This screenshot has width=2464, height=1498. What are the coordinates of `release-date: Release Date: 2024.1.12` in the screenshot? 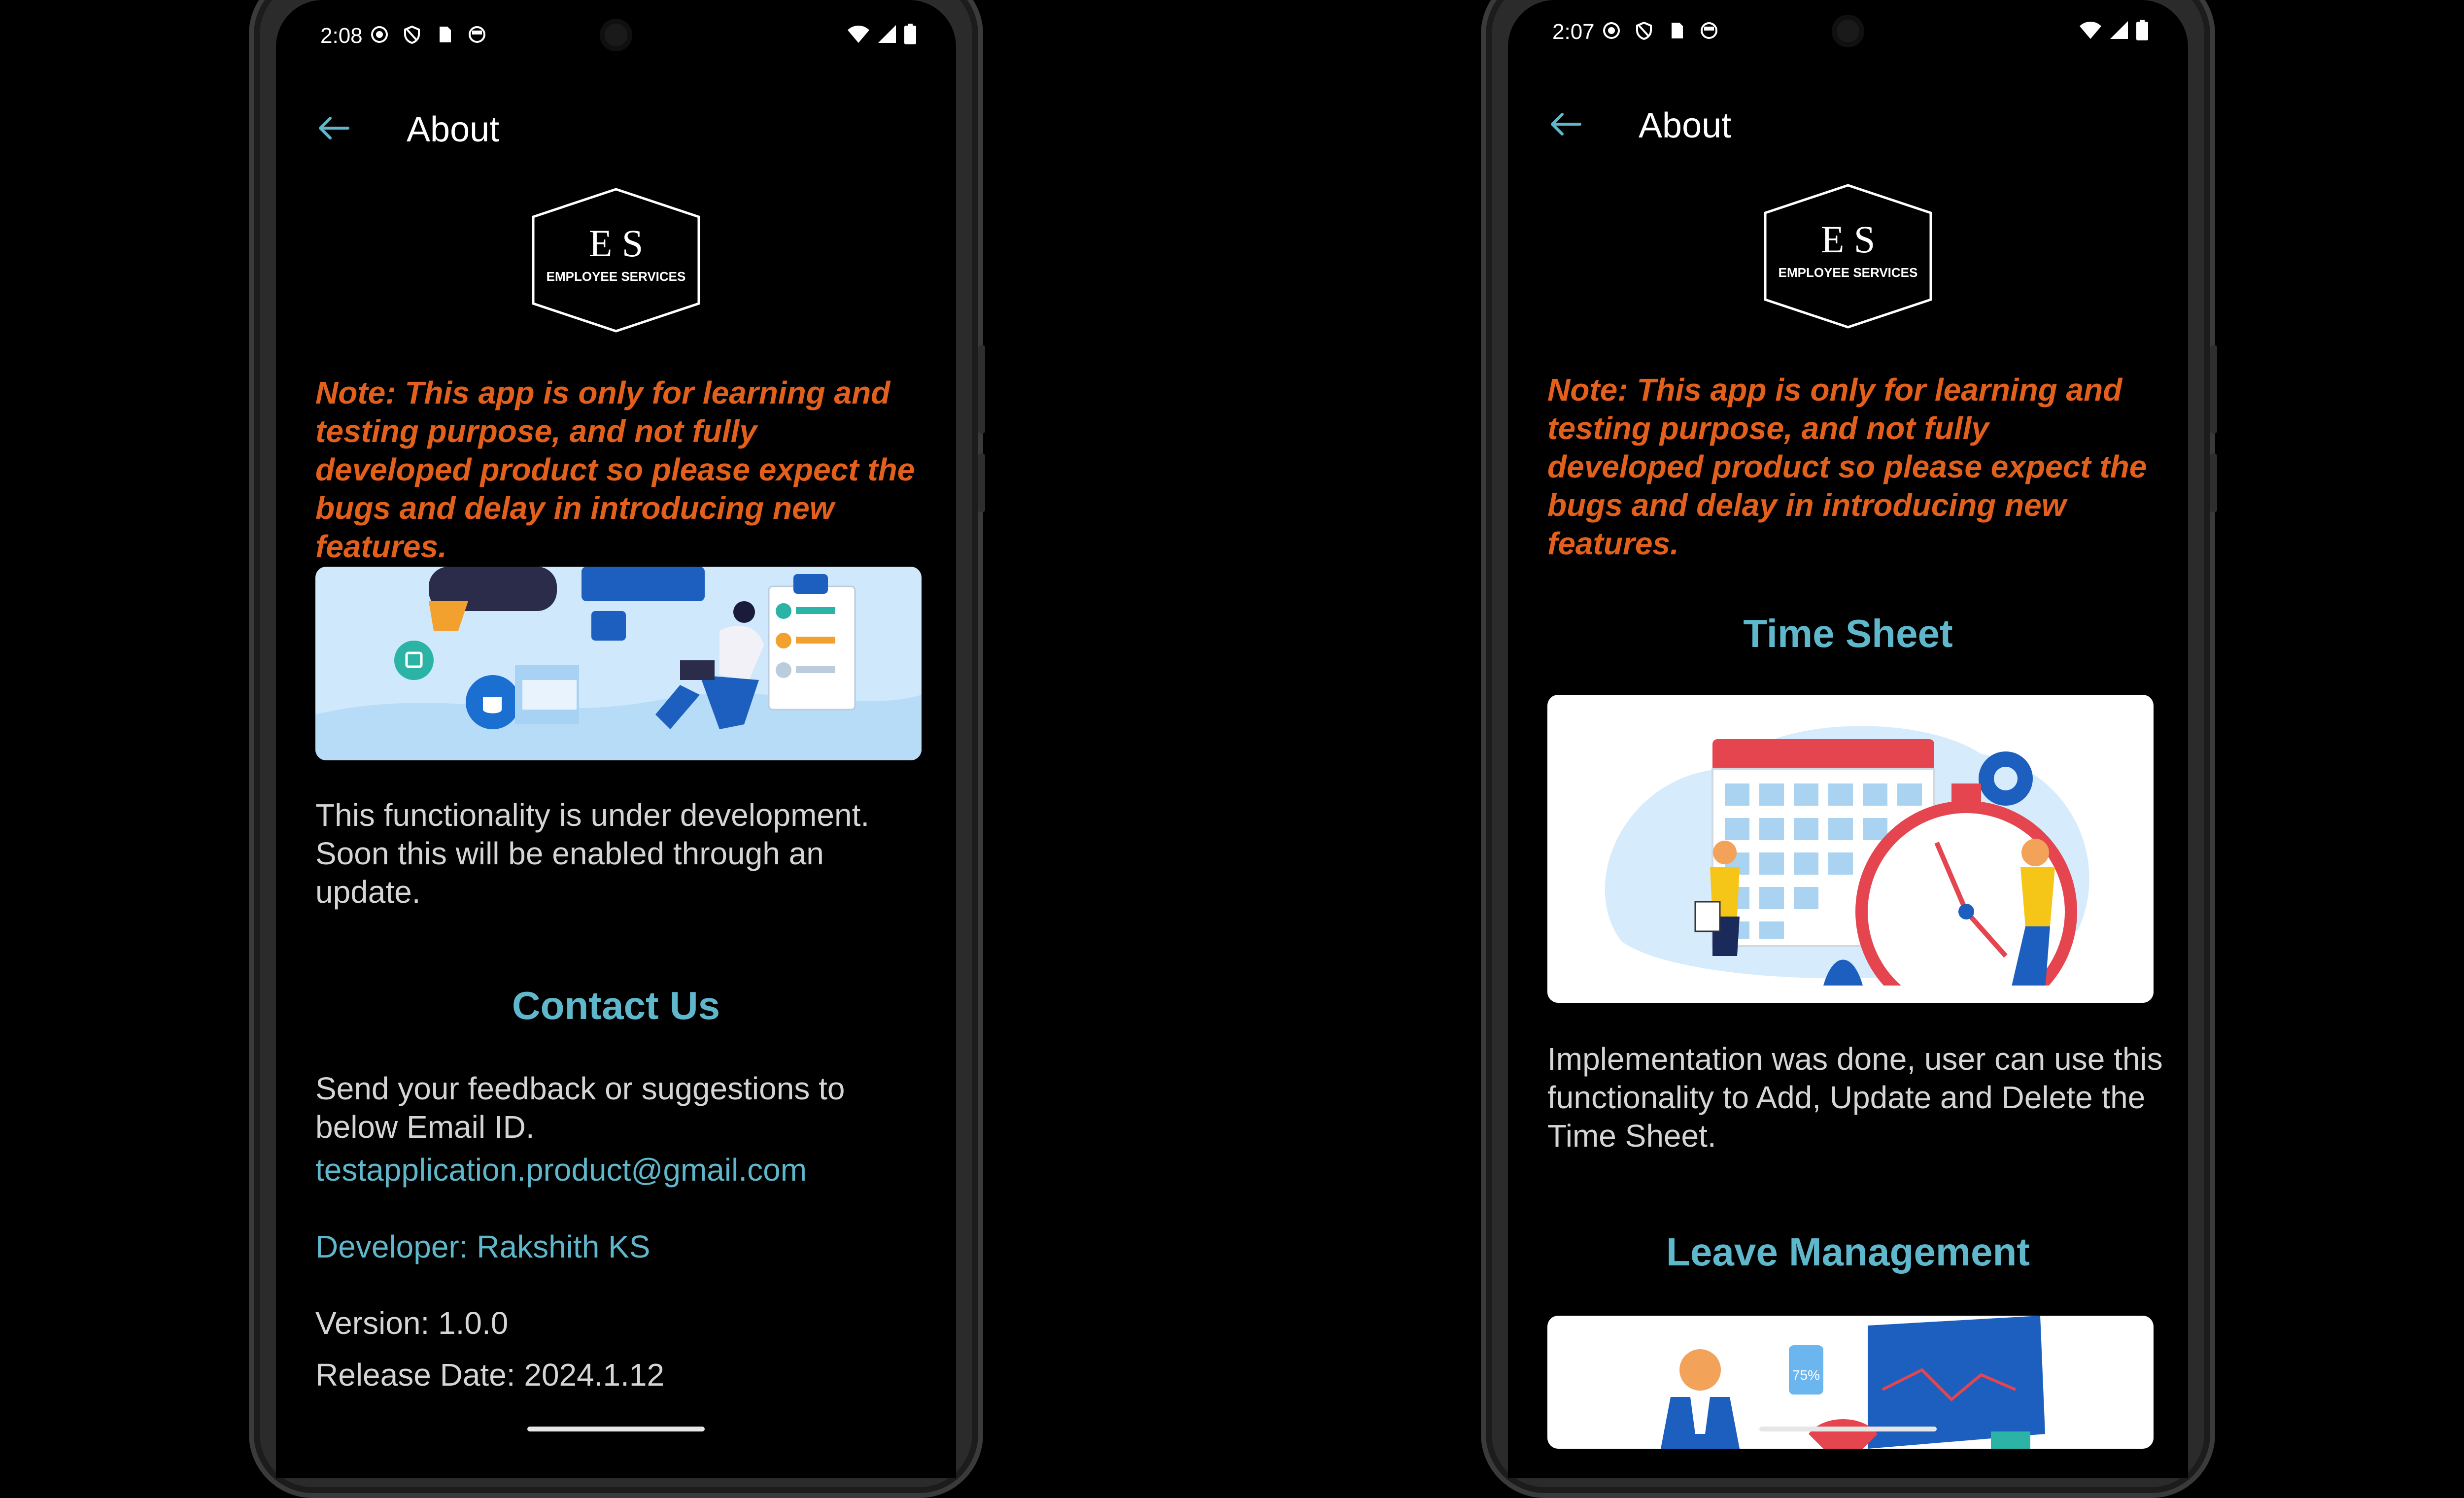 It's located at (490, 1375).